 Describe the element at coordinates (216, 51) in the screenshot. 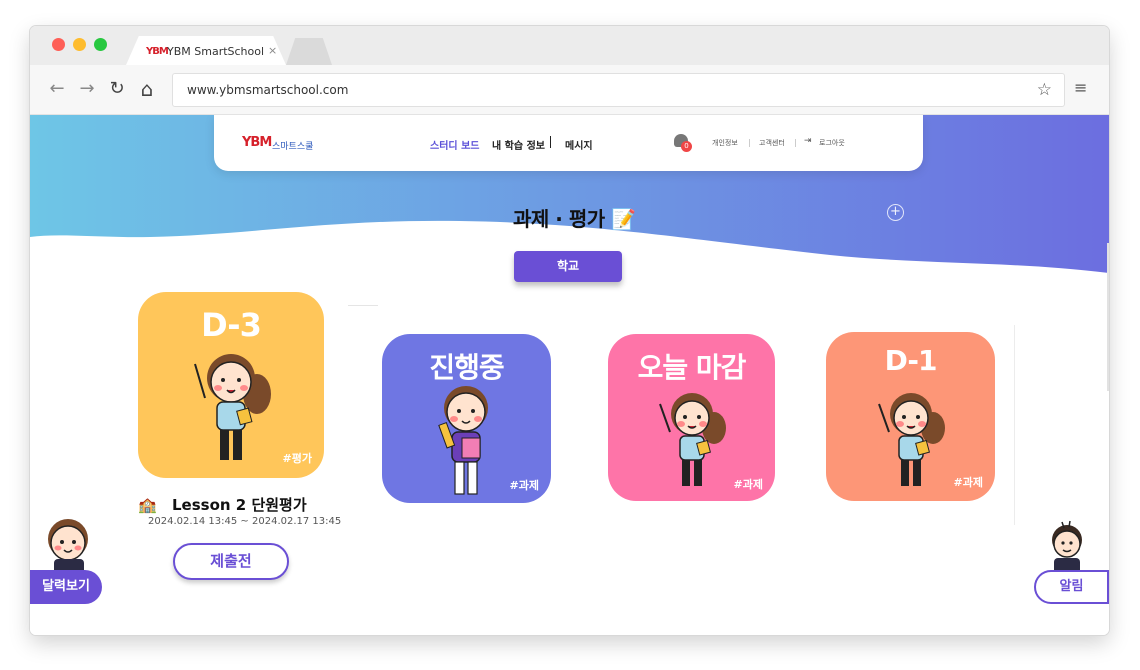

I see `tab-title: YBM SmartSchool` at that location.